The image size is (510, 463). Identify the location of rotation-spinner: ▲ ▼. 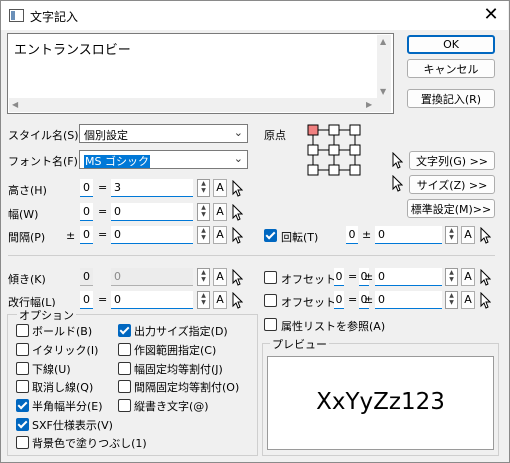
(451, 235).